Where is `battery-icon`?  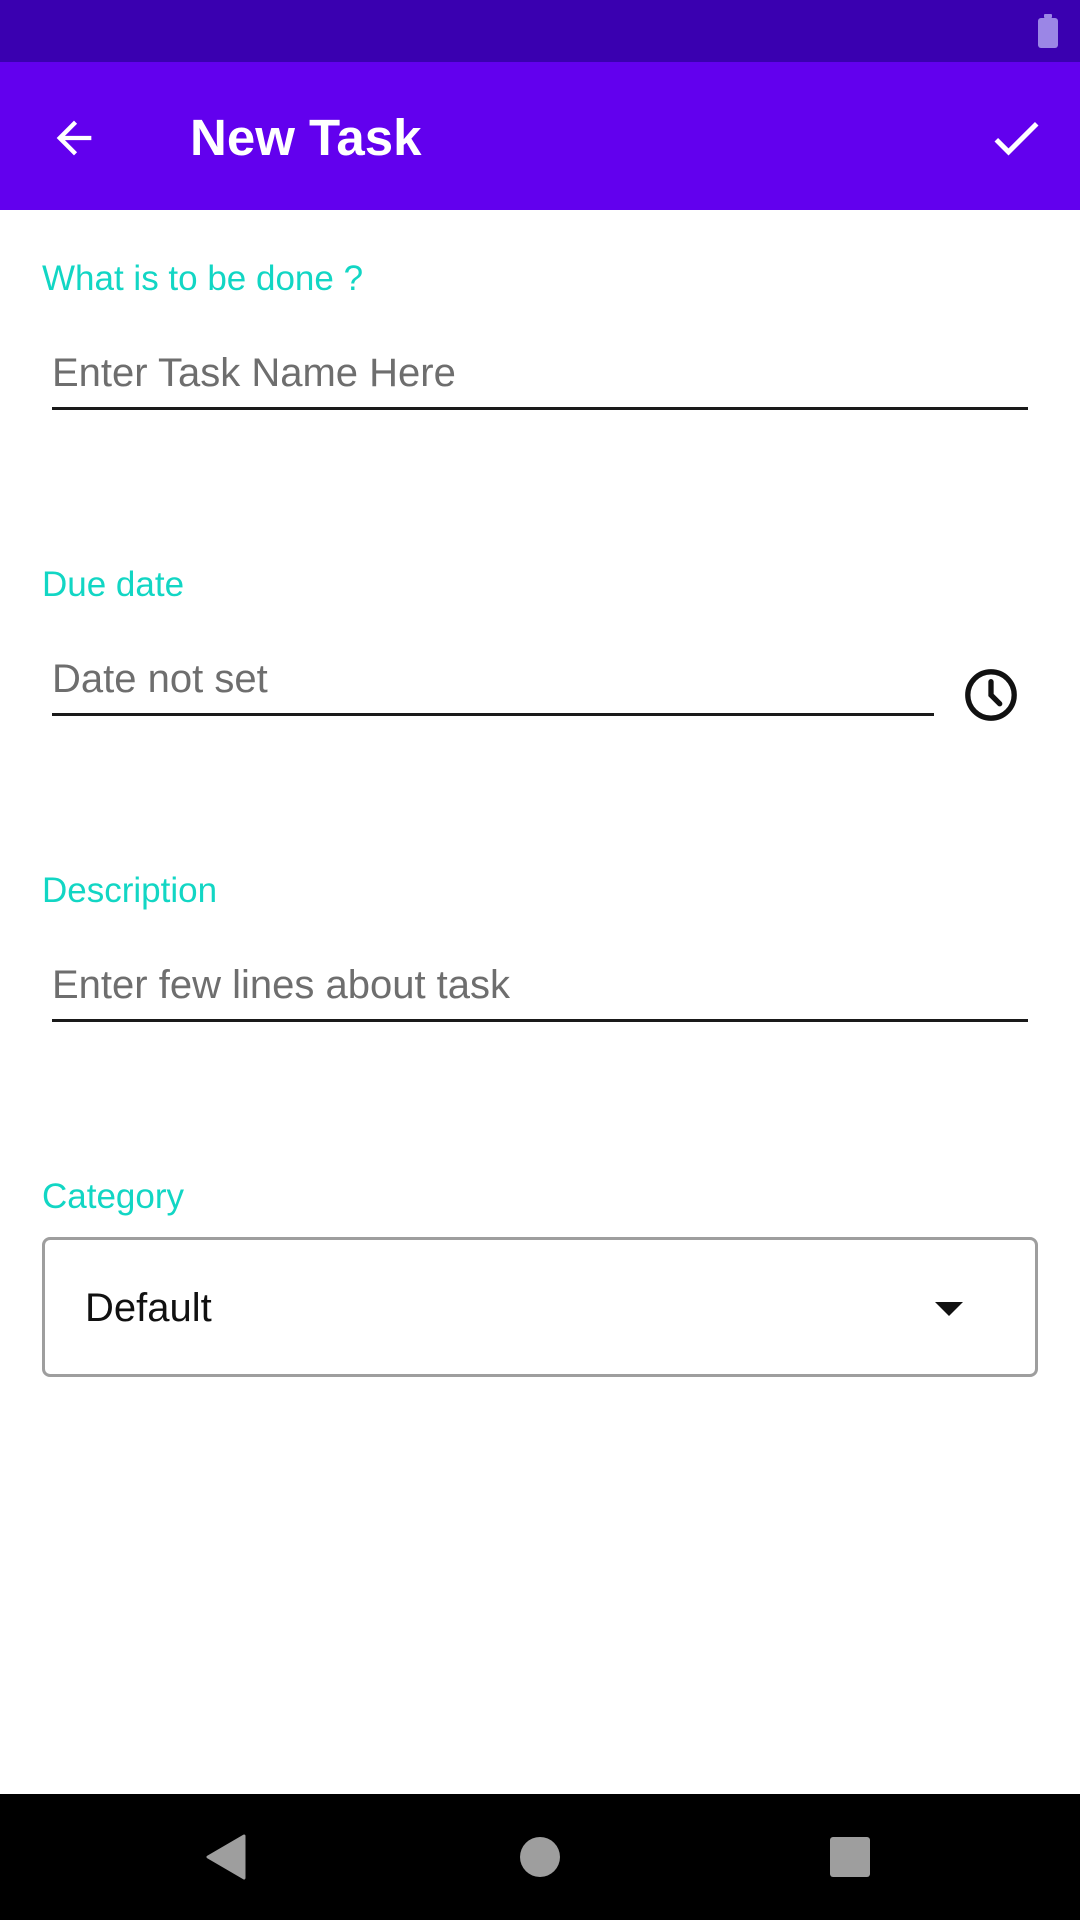 battery-icon is located at coordinates (1048, 31).